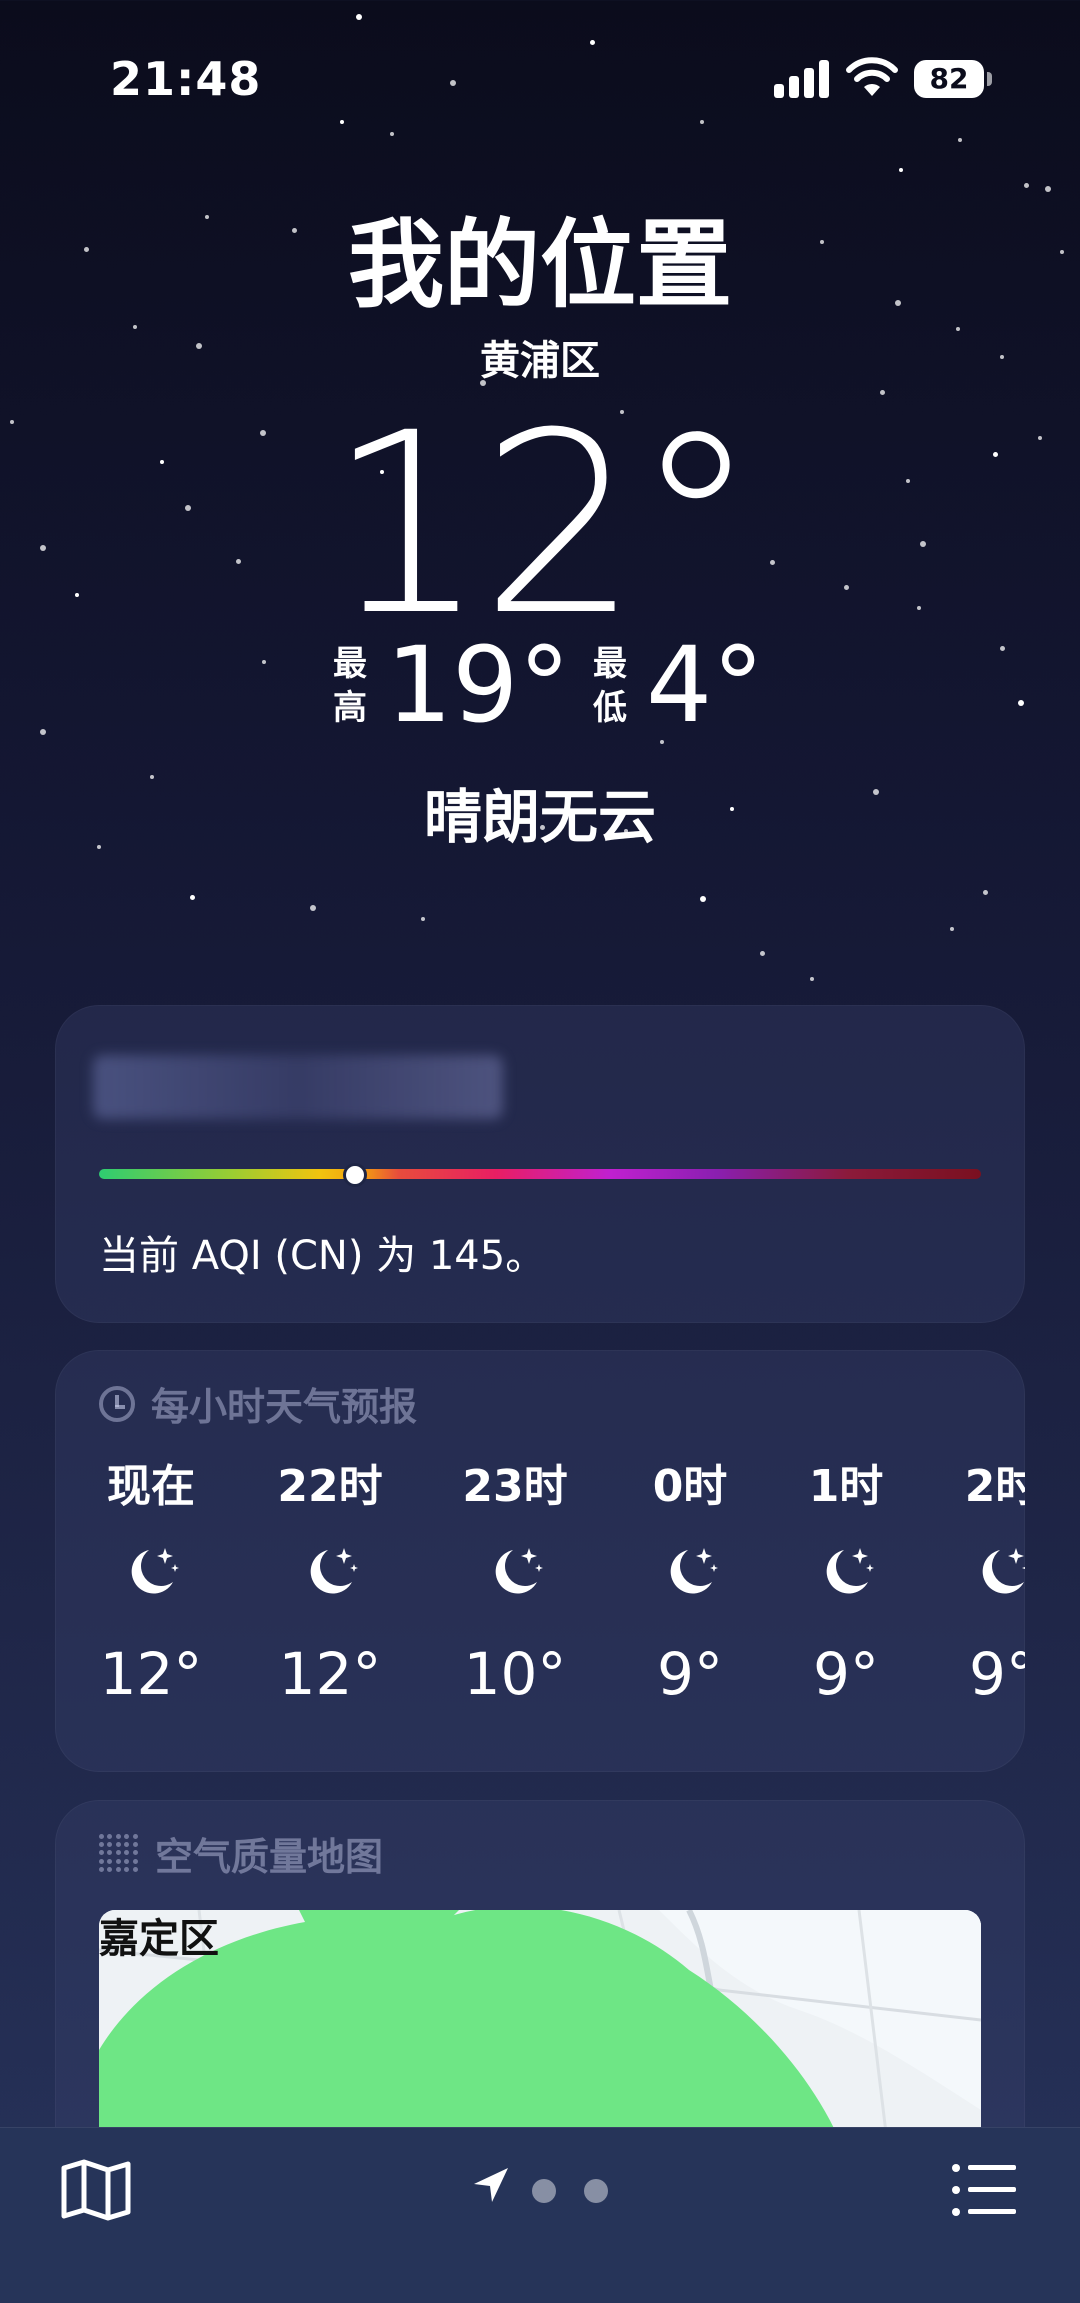 Image resolution: width=1080 pixels, height=2303 pixels. I want to click on aqi-description: 当前 AQI (CN) 为 145。, so click(322, 1256).